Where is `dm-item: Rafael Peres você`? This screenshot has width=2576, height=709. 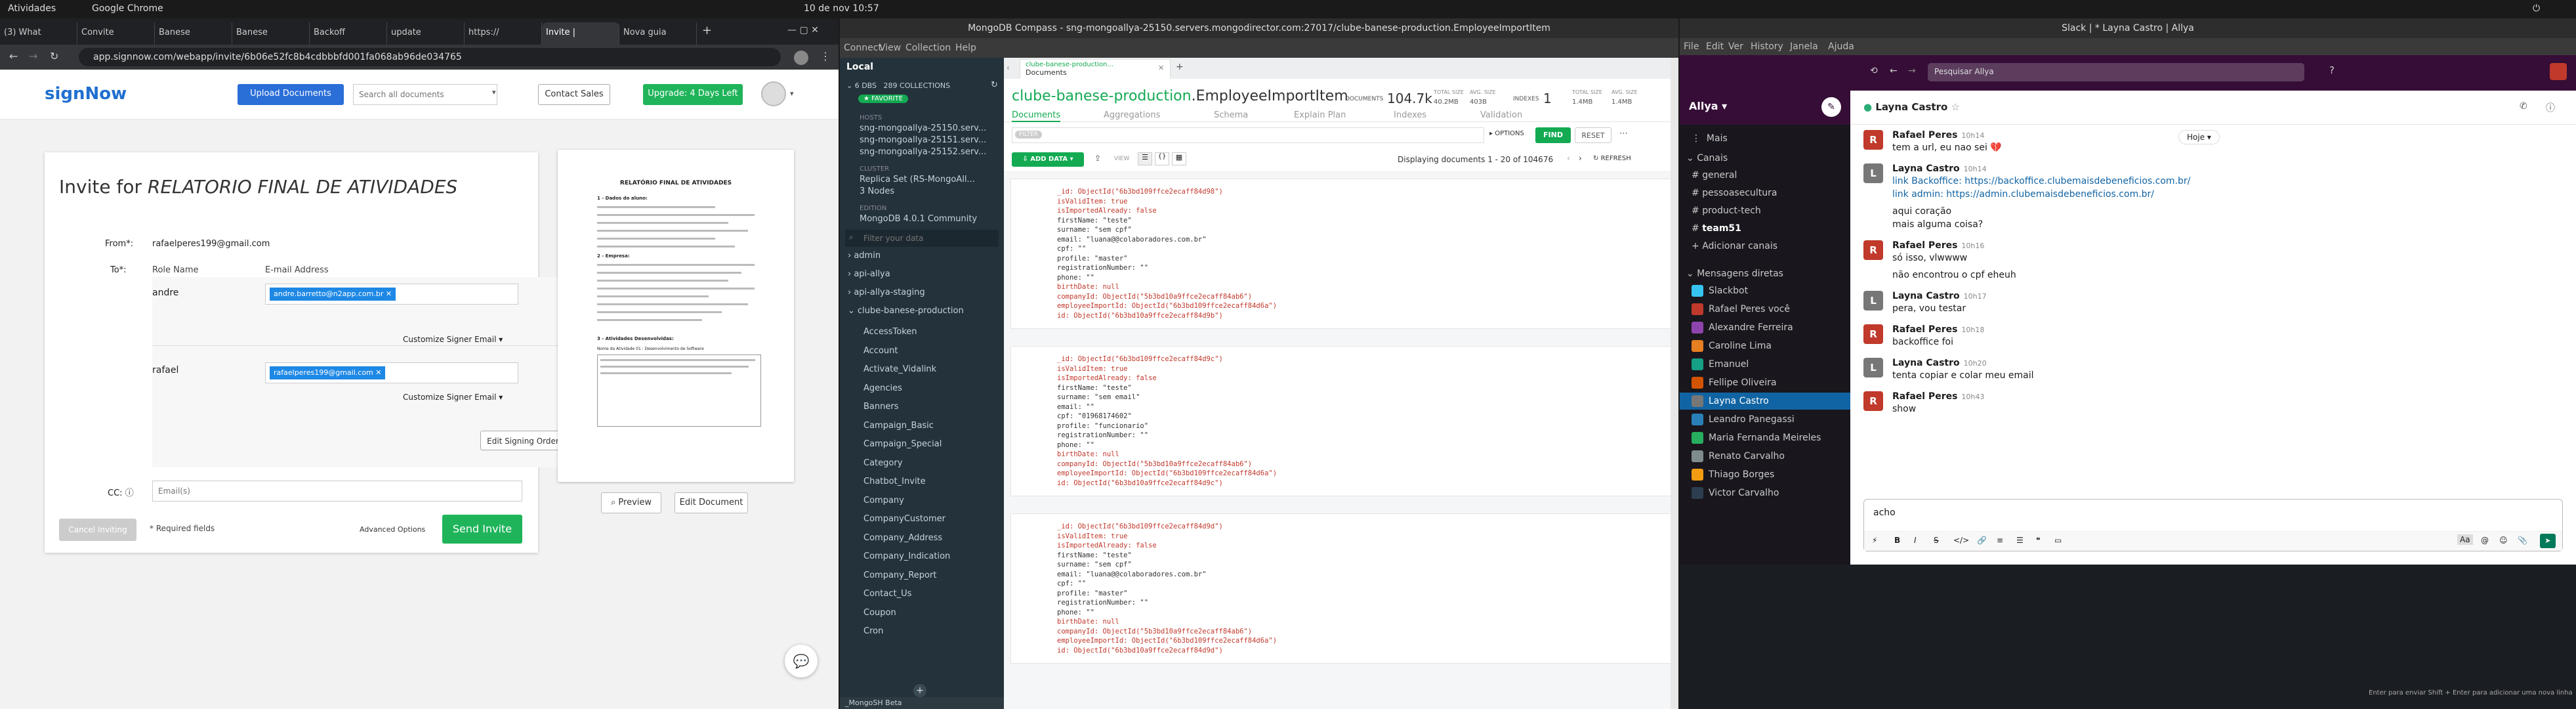
dm-item: Rafael Peres você is located at coordinates (1741, 309).